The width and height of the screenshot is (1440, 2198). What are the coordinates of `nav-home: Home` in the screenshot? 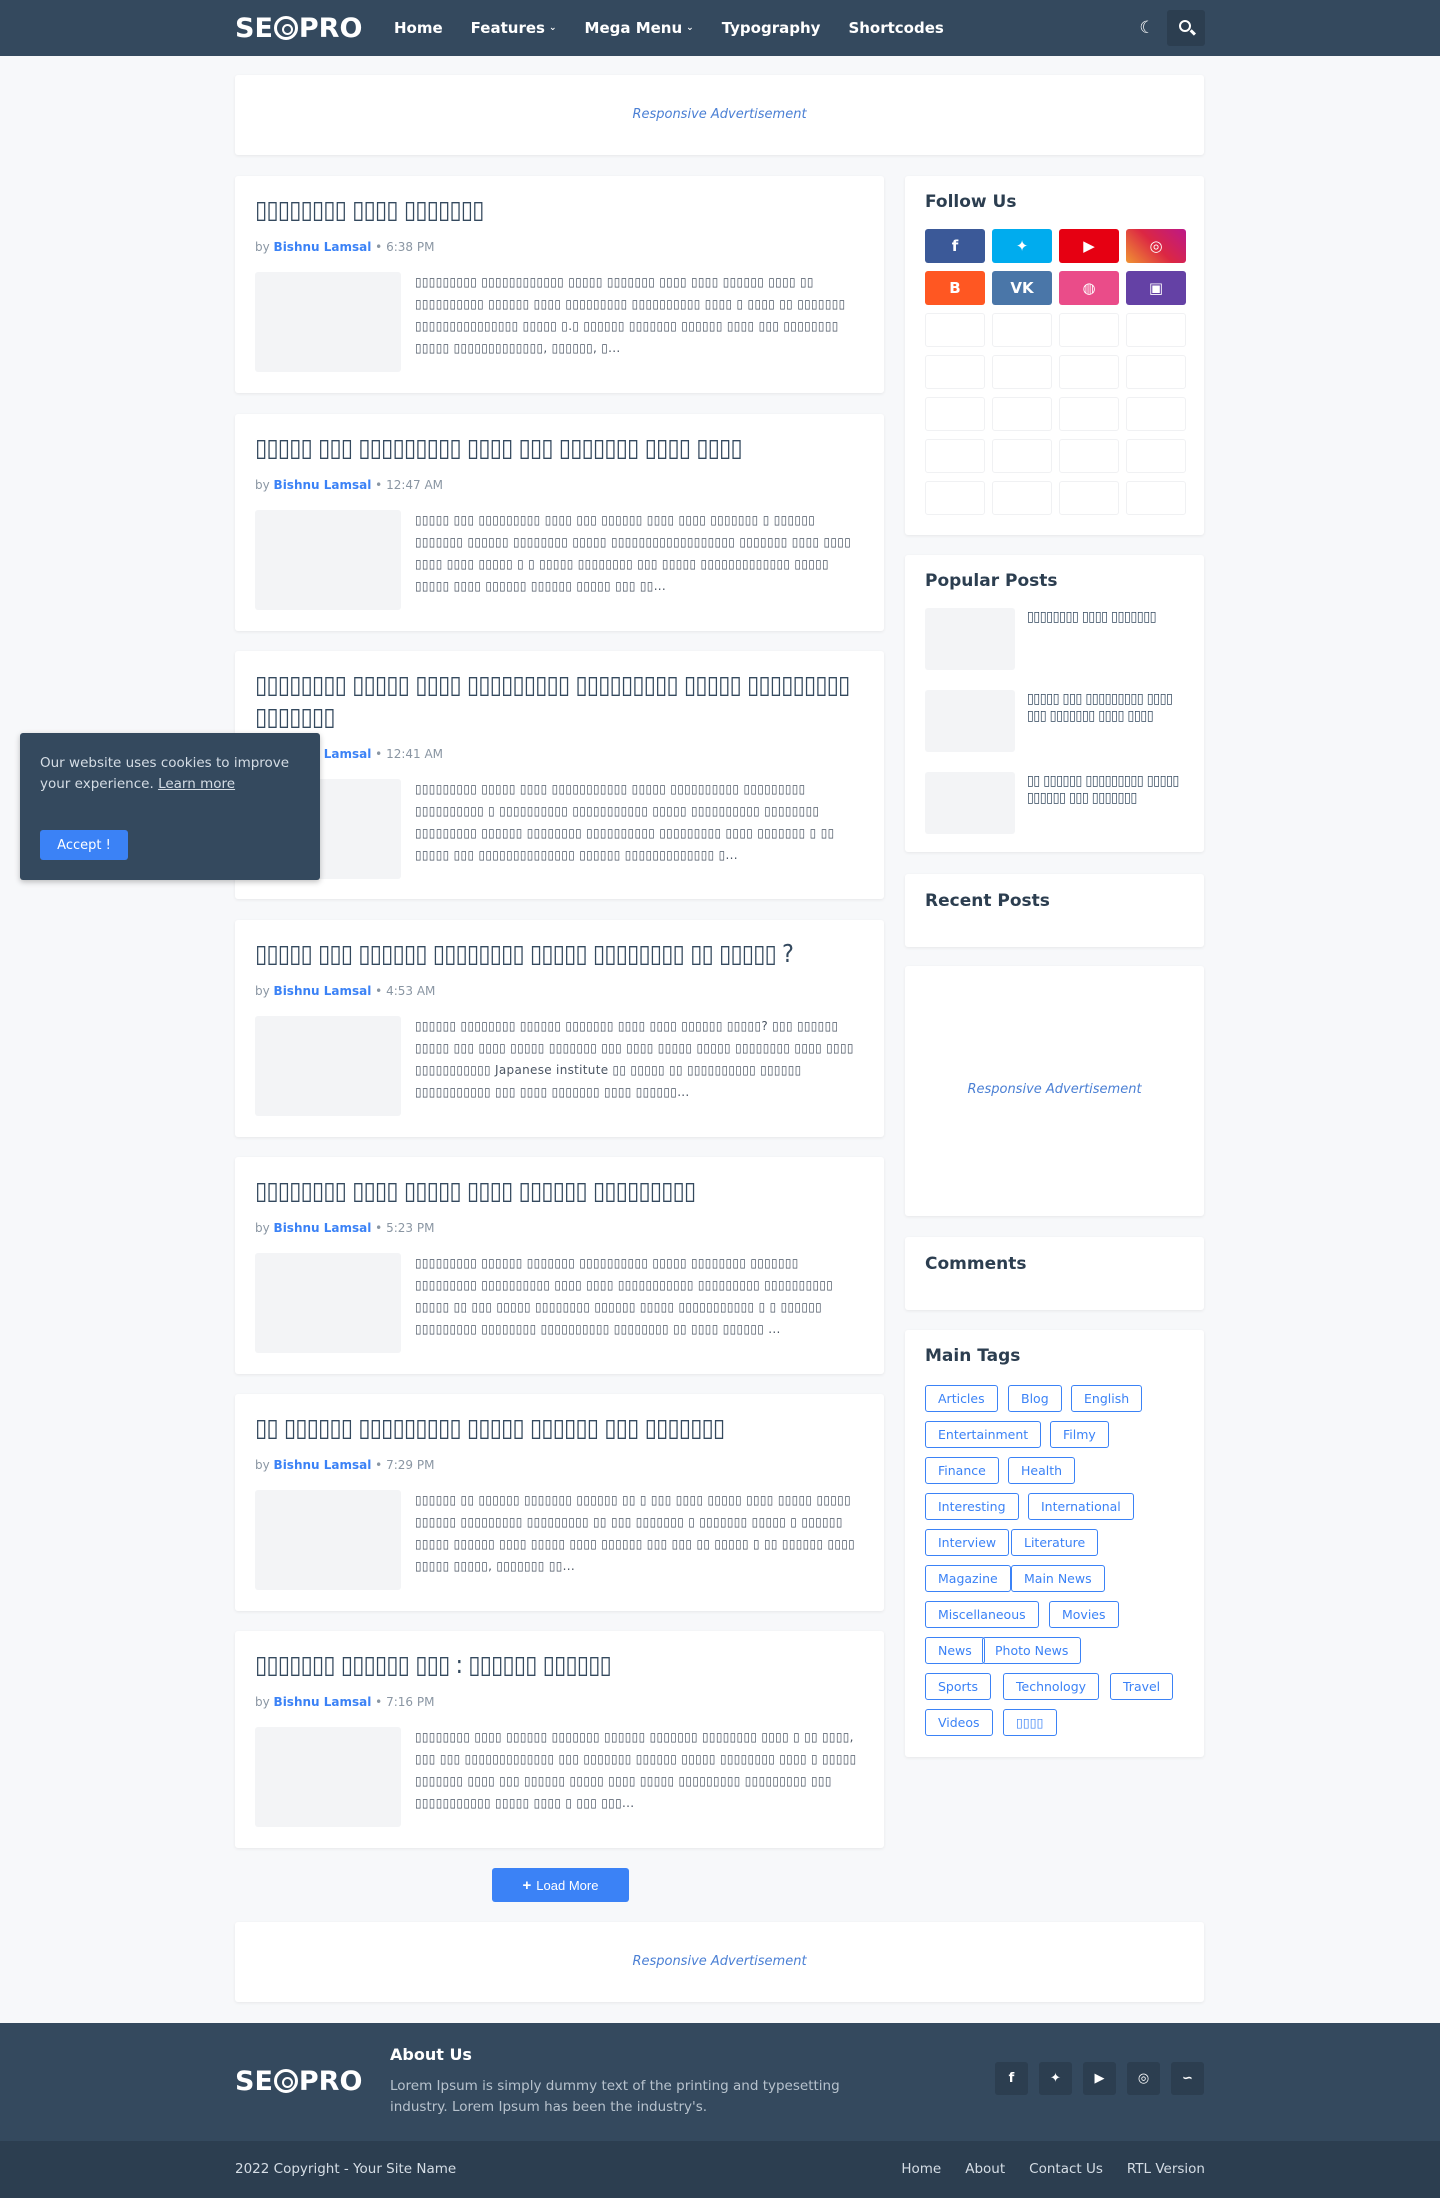 It's located at (418, 28).